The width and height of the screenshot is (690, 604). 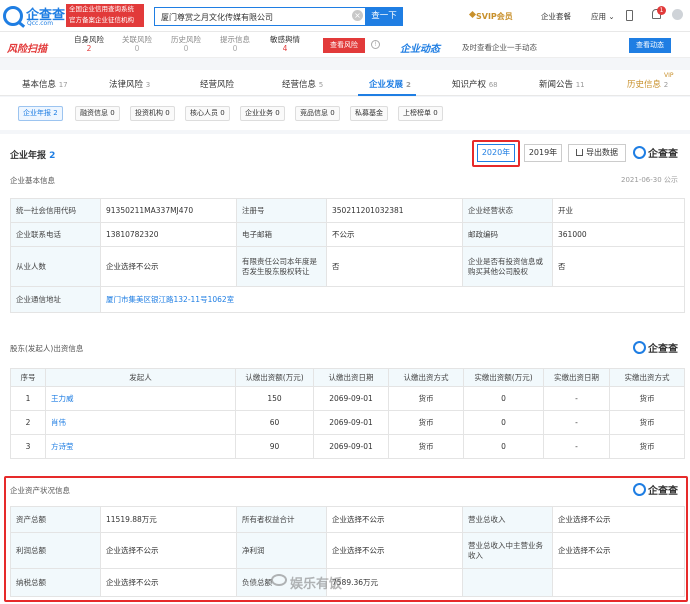 What do you see at coordinates (494, 16) in the screenshot?
I see `svip-link: SVIP会员` at bounding box center [494, 16].